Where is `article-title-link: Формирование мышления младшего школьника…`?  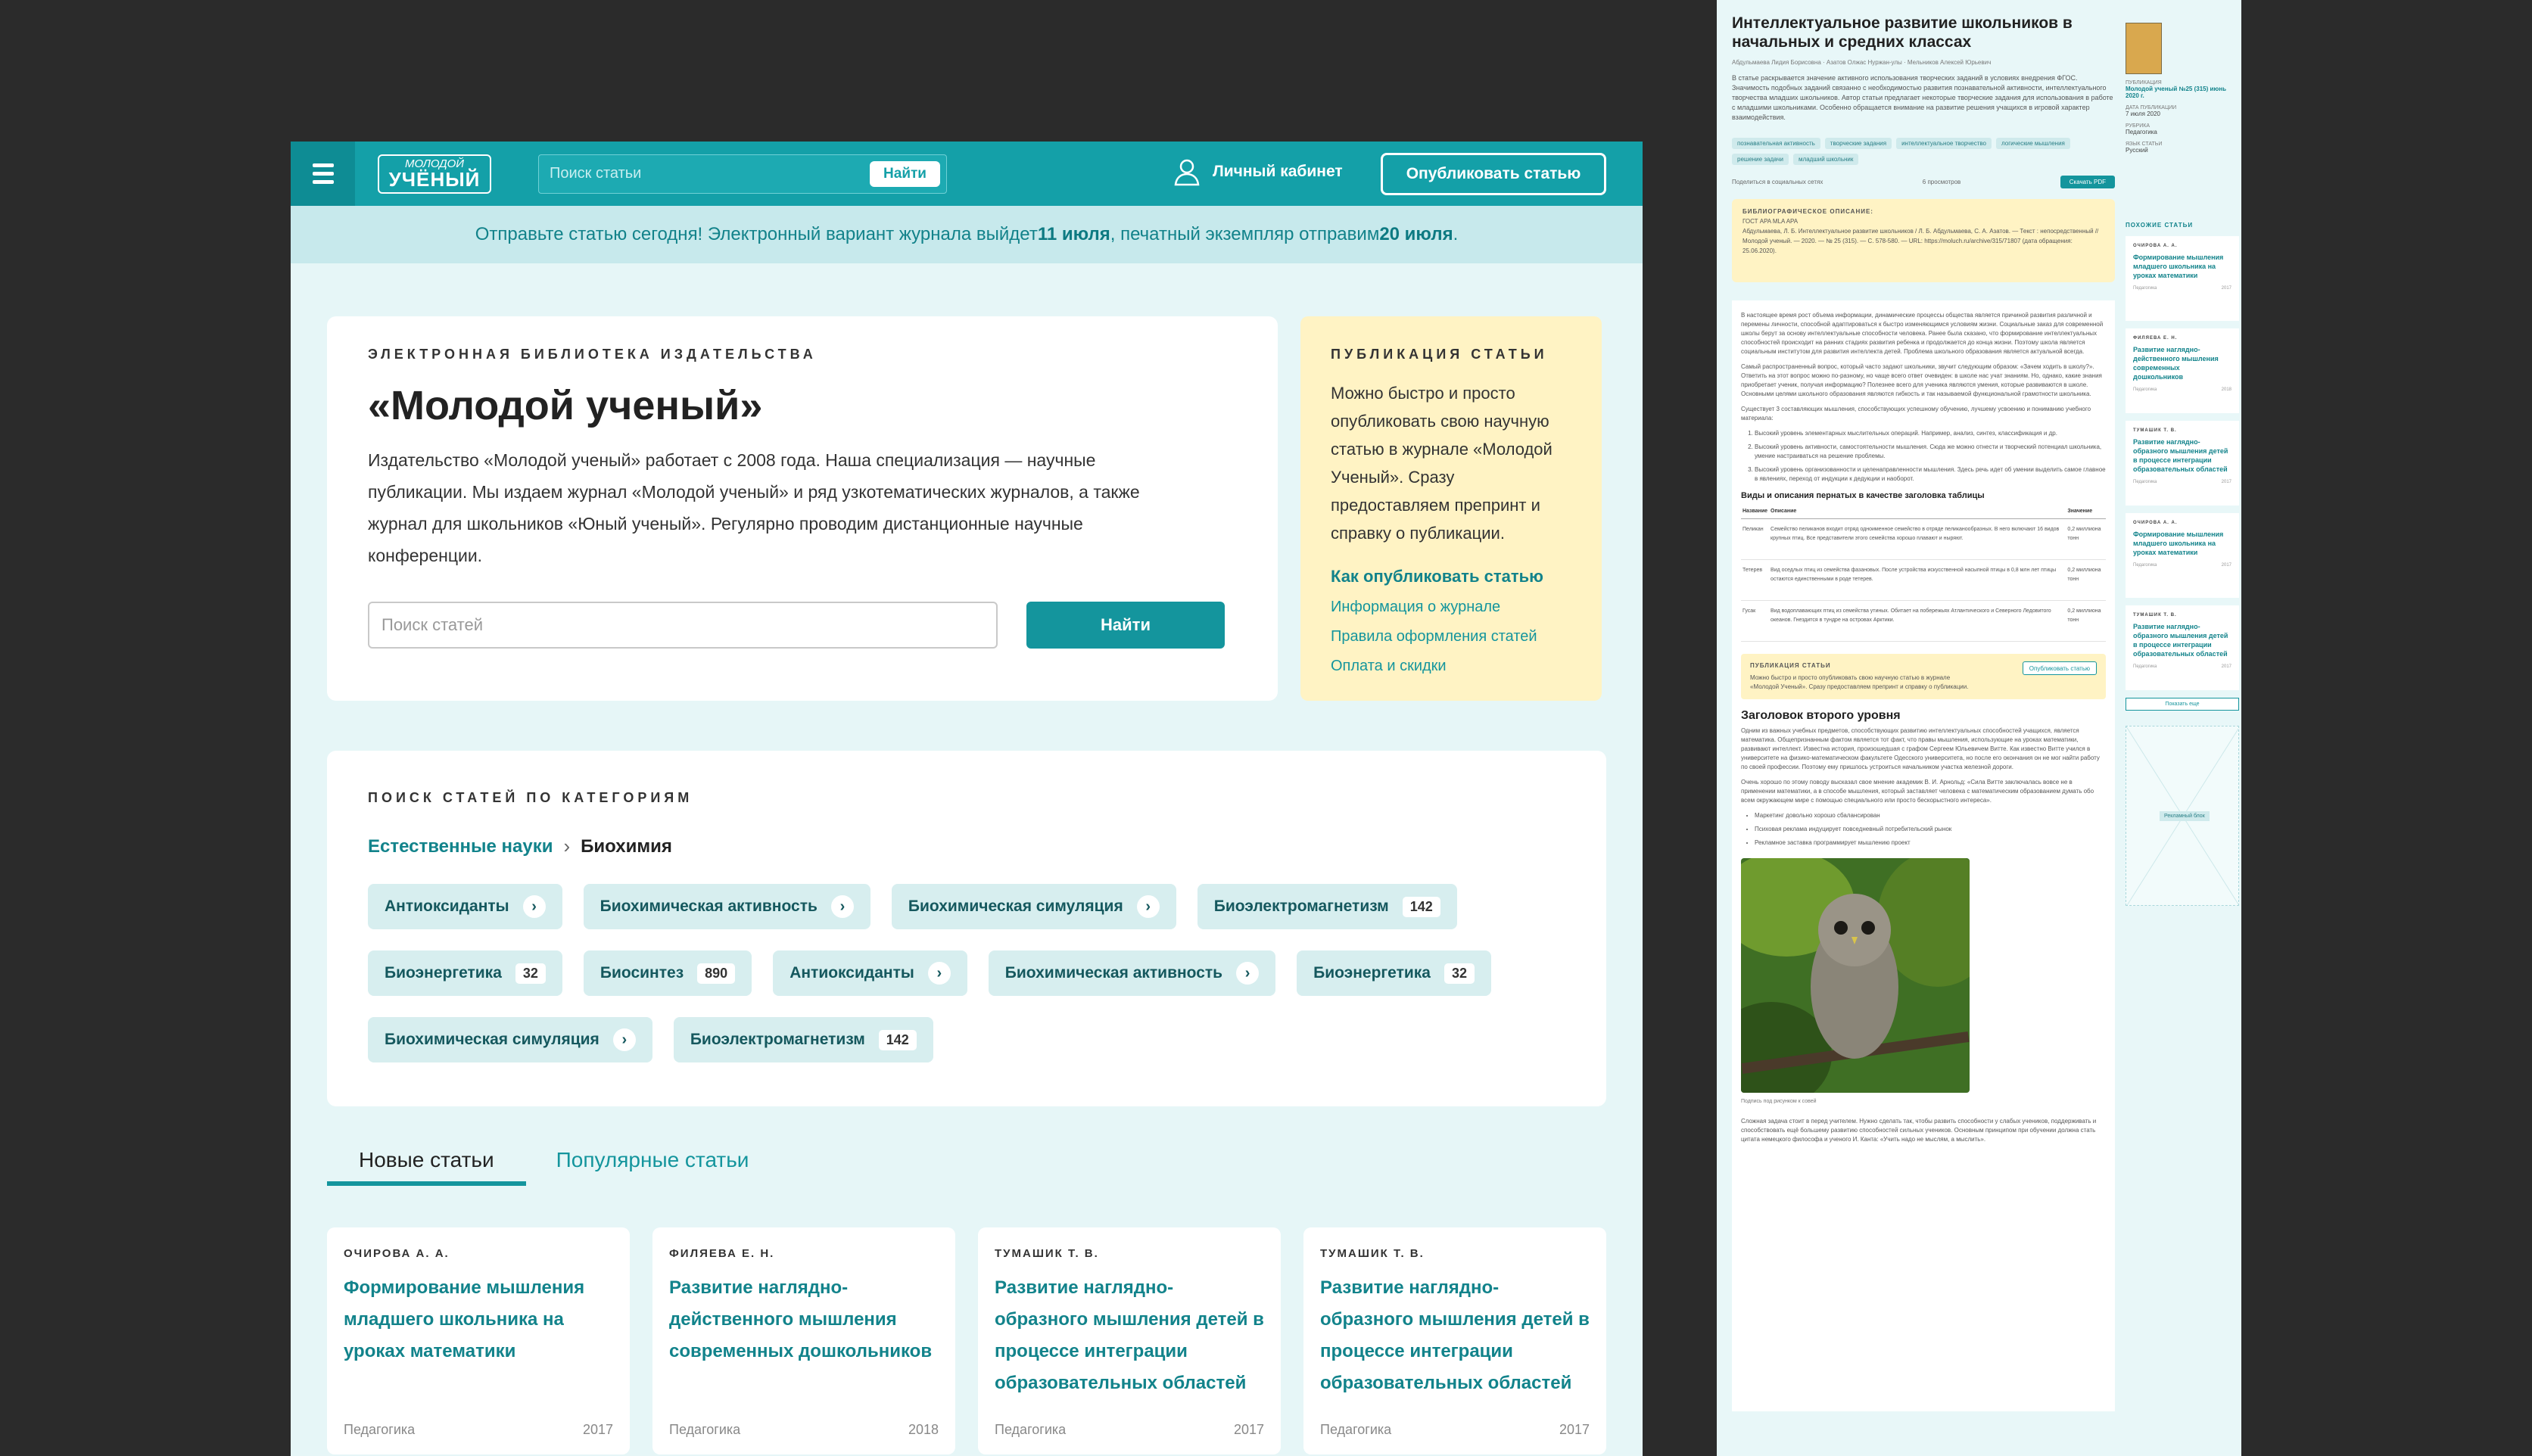 article-title-link: Формирование мышления младшего школьника… is located at coordinates (478, 1319).